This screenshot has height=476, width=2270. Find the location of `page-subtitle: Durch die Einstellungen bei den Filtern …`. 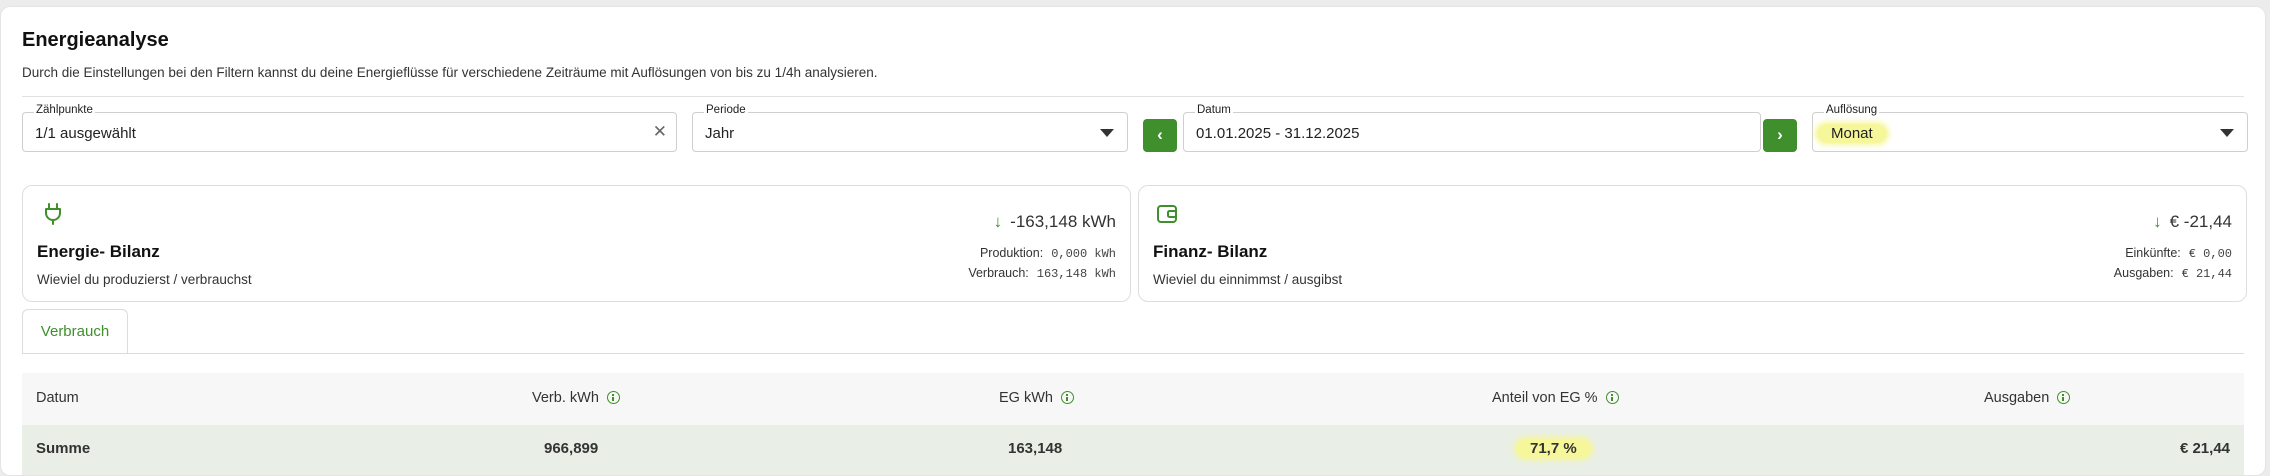

page-subtitle: Durch die Einstellungen bei den Filtern … is located at coordinates (450, 72).